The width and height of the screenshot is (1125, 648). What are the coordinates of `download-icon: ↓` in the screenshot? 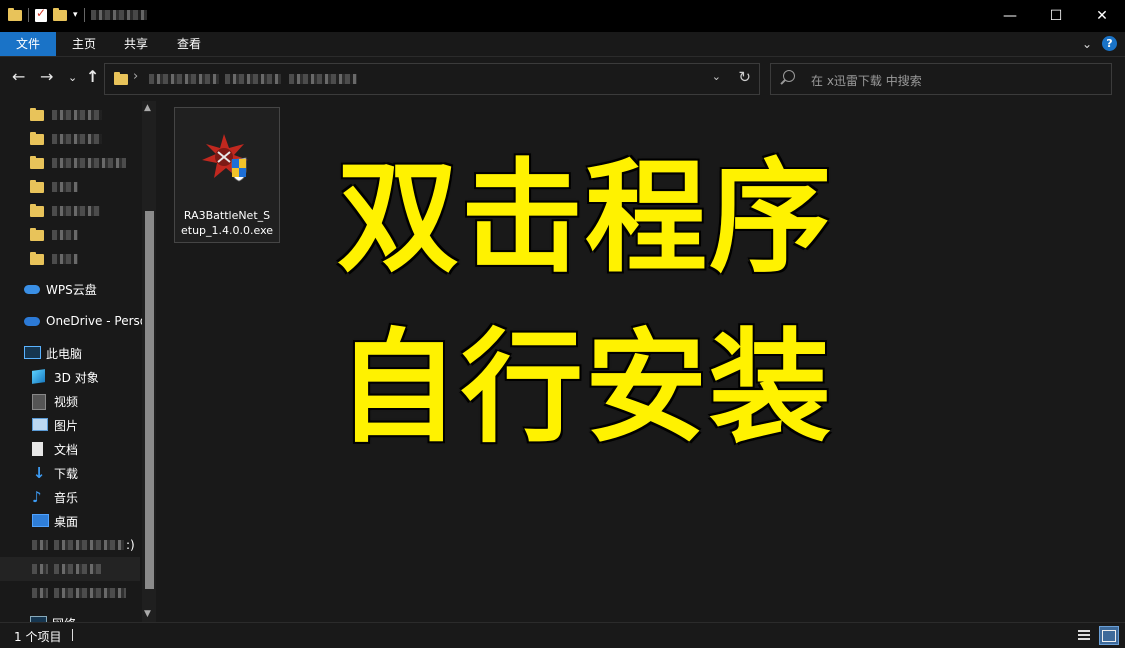 It's located at (39, 473).